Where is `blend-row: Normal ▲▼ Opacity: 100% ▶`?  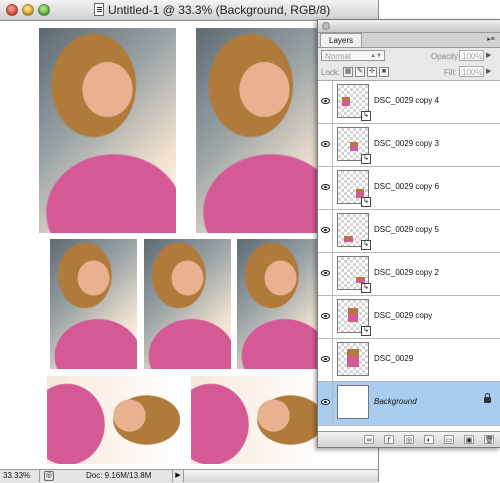 blend-row: Normal ▲▼ Opacity: 100% ▶ is located at coordinates (409, 56).